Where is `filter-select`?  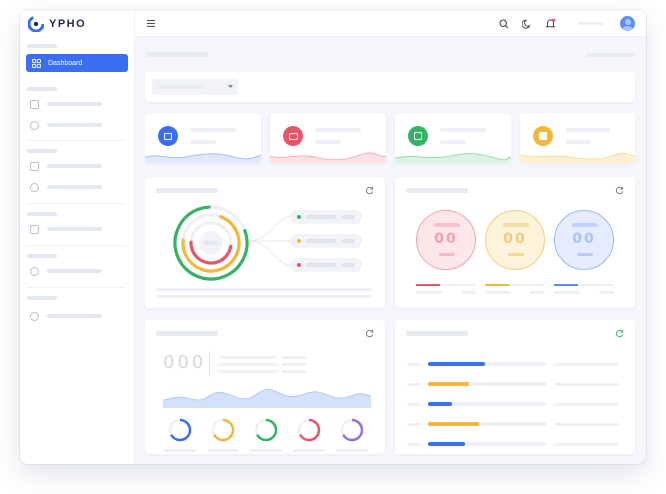 filter-select is located at coordinates (195, 87).